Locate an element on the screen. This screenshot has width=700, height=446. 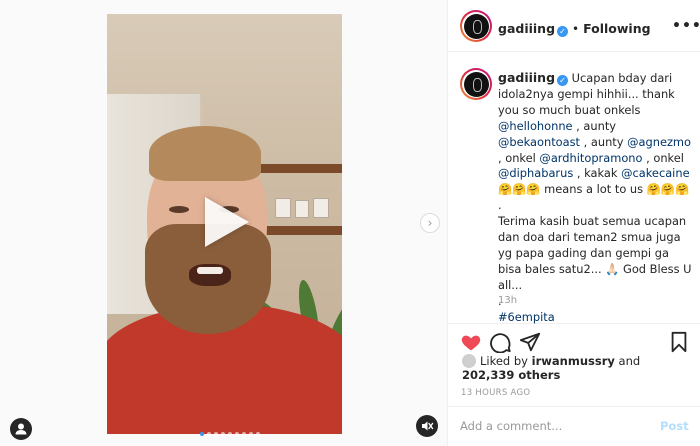
likes-prefix: Liked by is located at coordinates (506, 361).